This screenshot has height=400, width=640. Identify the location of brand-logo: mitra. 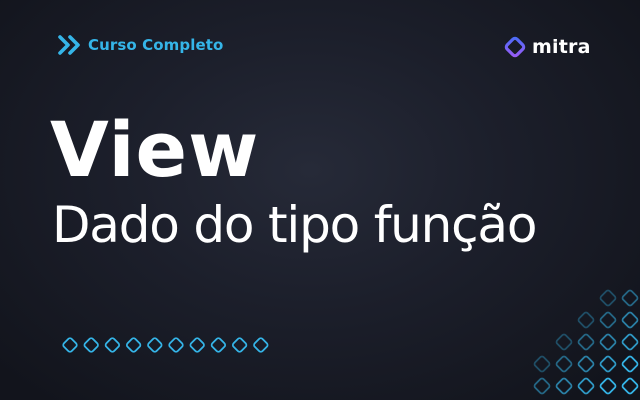
(546, 47).